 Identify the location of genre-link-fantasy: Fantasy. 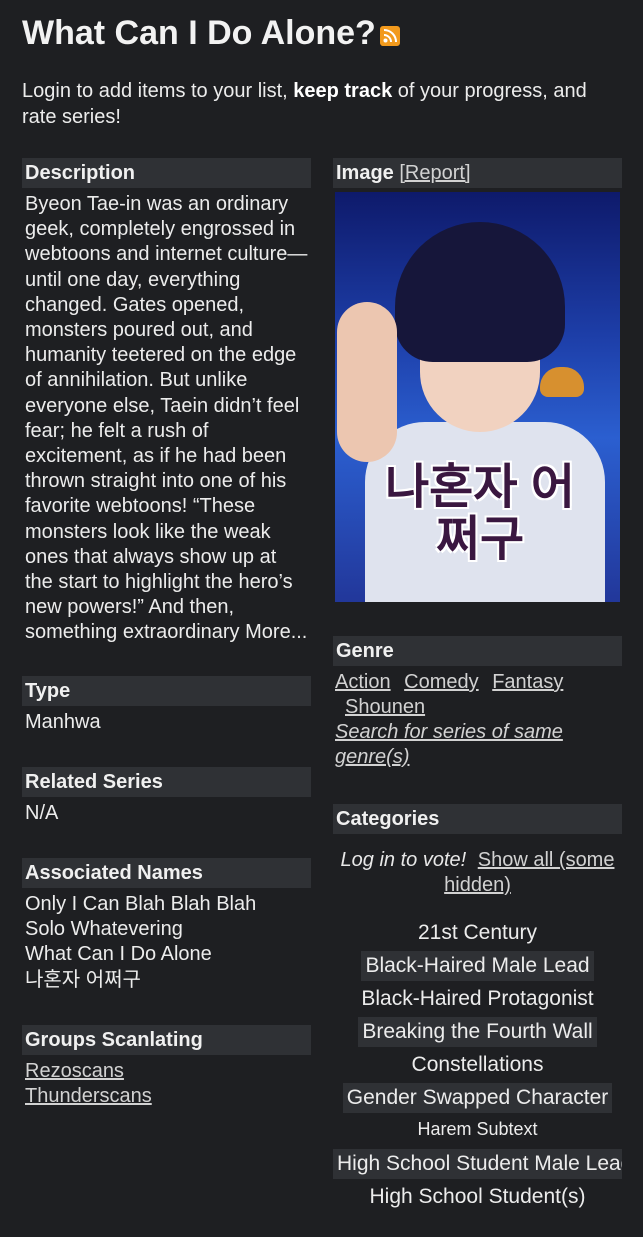
(527, 682).